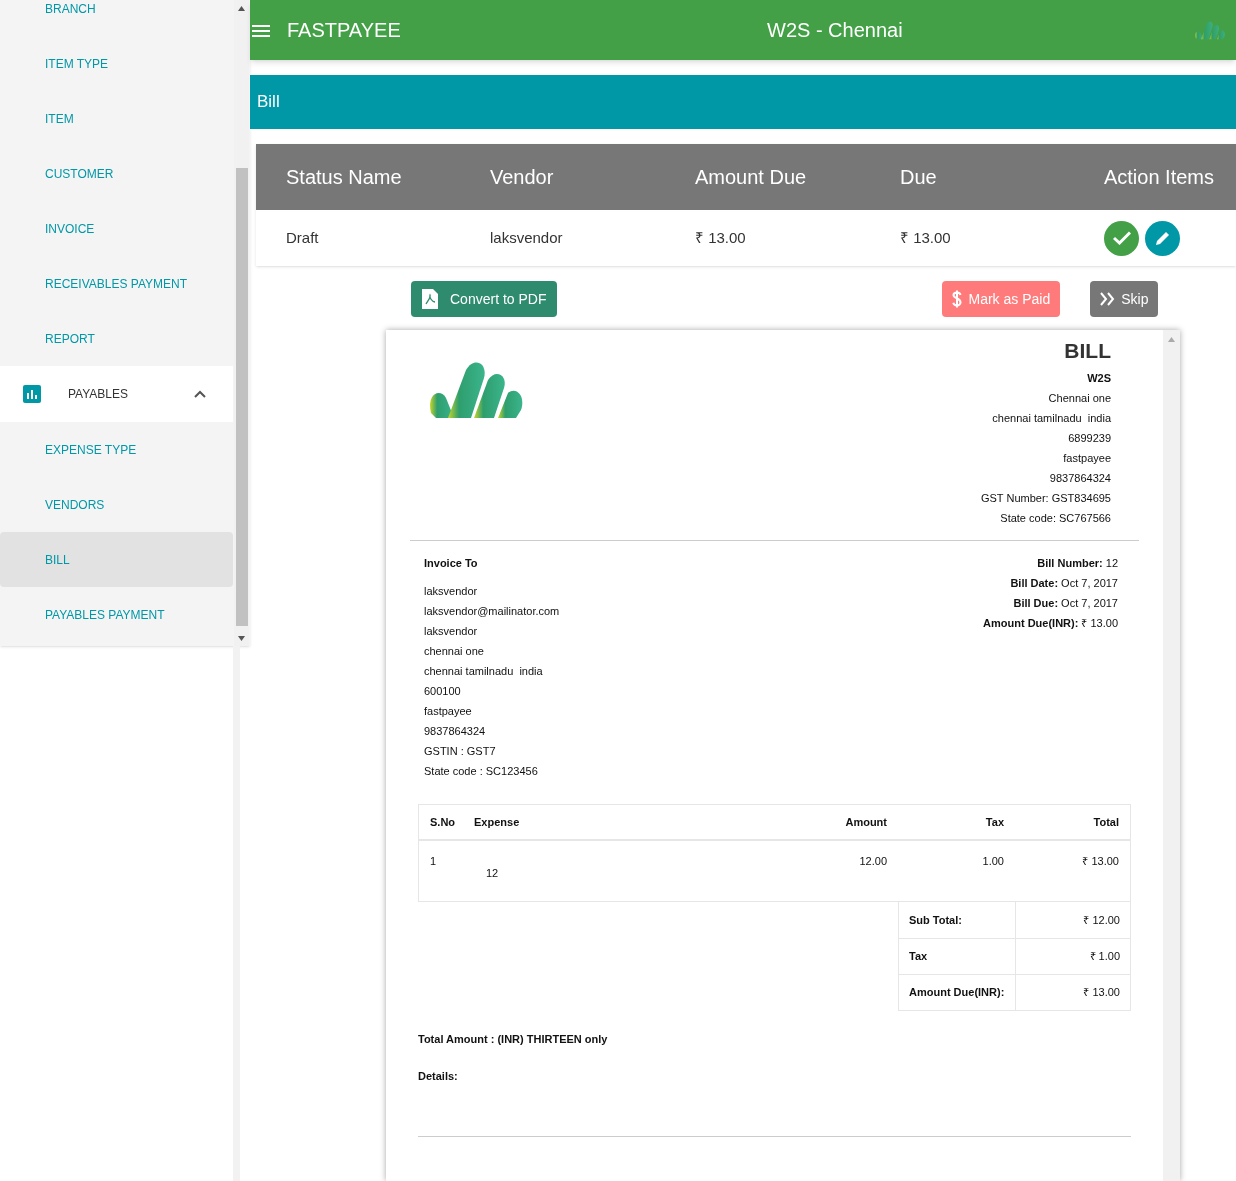 The width and height of the screenshot is (1236, 1181). Describe the element at coordinates (527, 237) in the screenshot. I see `table-cell-text: laksvendor` at that location.